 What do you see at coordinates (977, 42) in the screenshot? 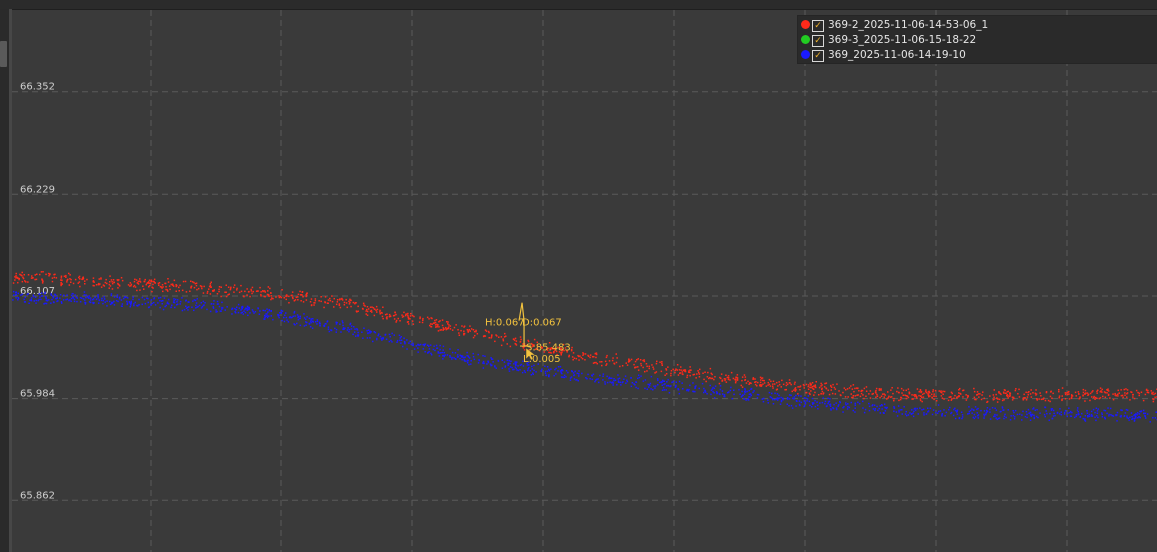
I see `legend-item-series-2: ✓ 369-3_2025-11-06-15-18-22` at bounding box center [977, 42].